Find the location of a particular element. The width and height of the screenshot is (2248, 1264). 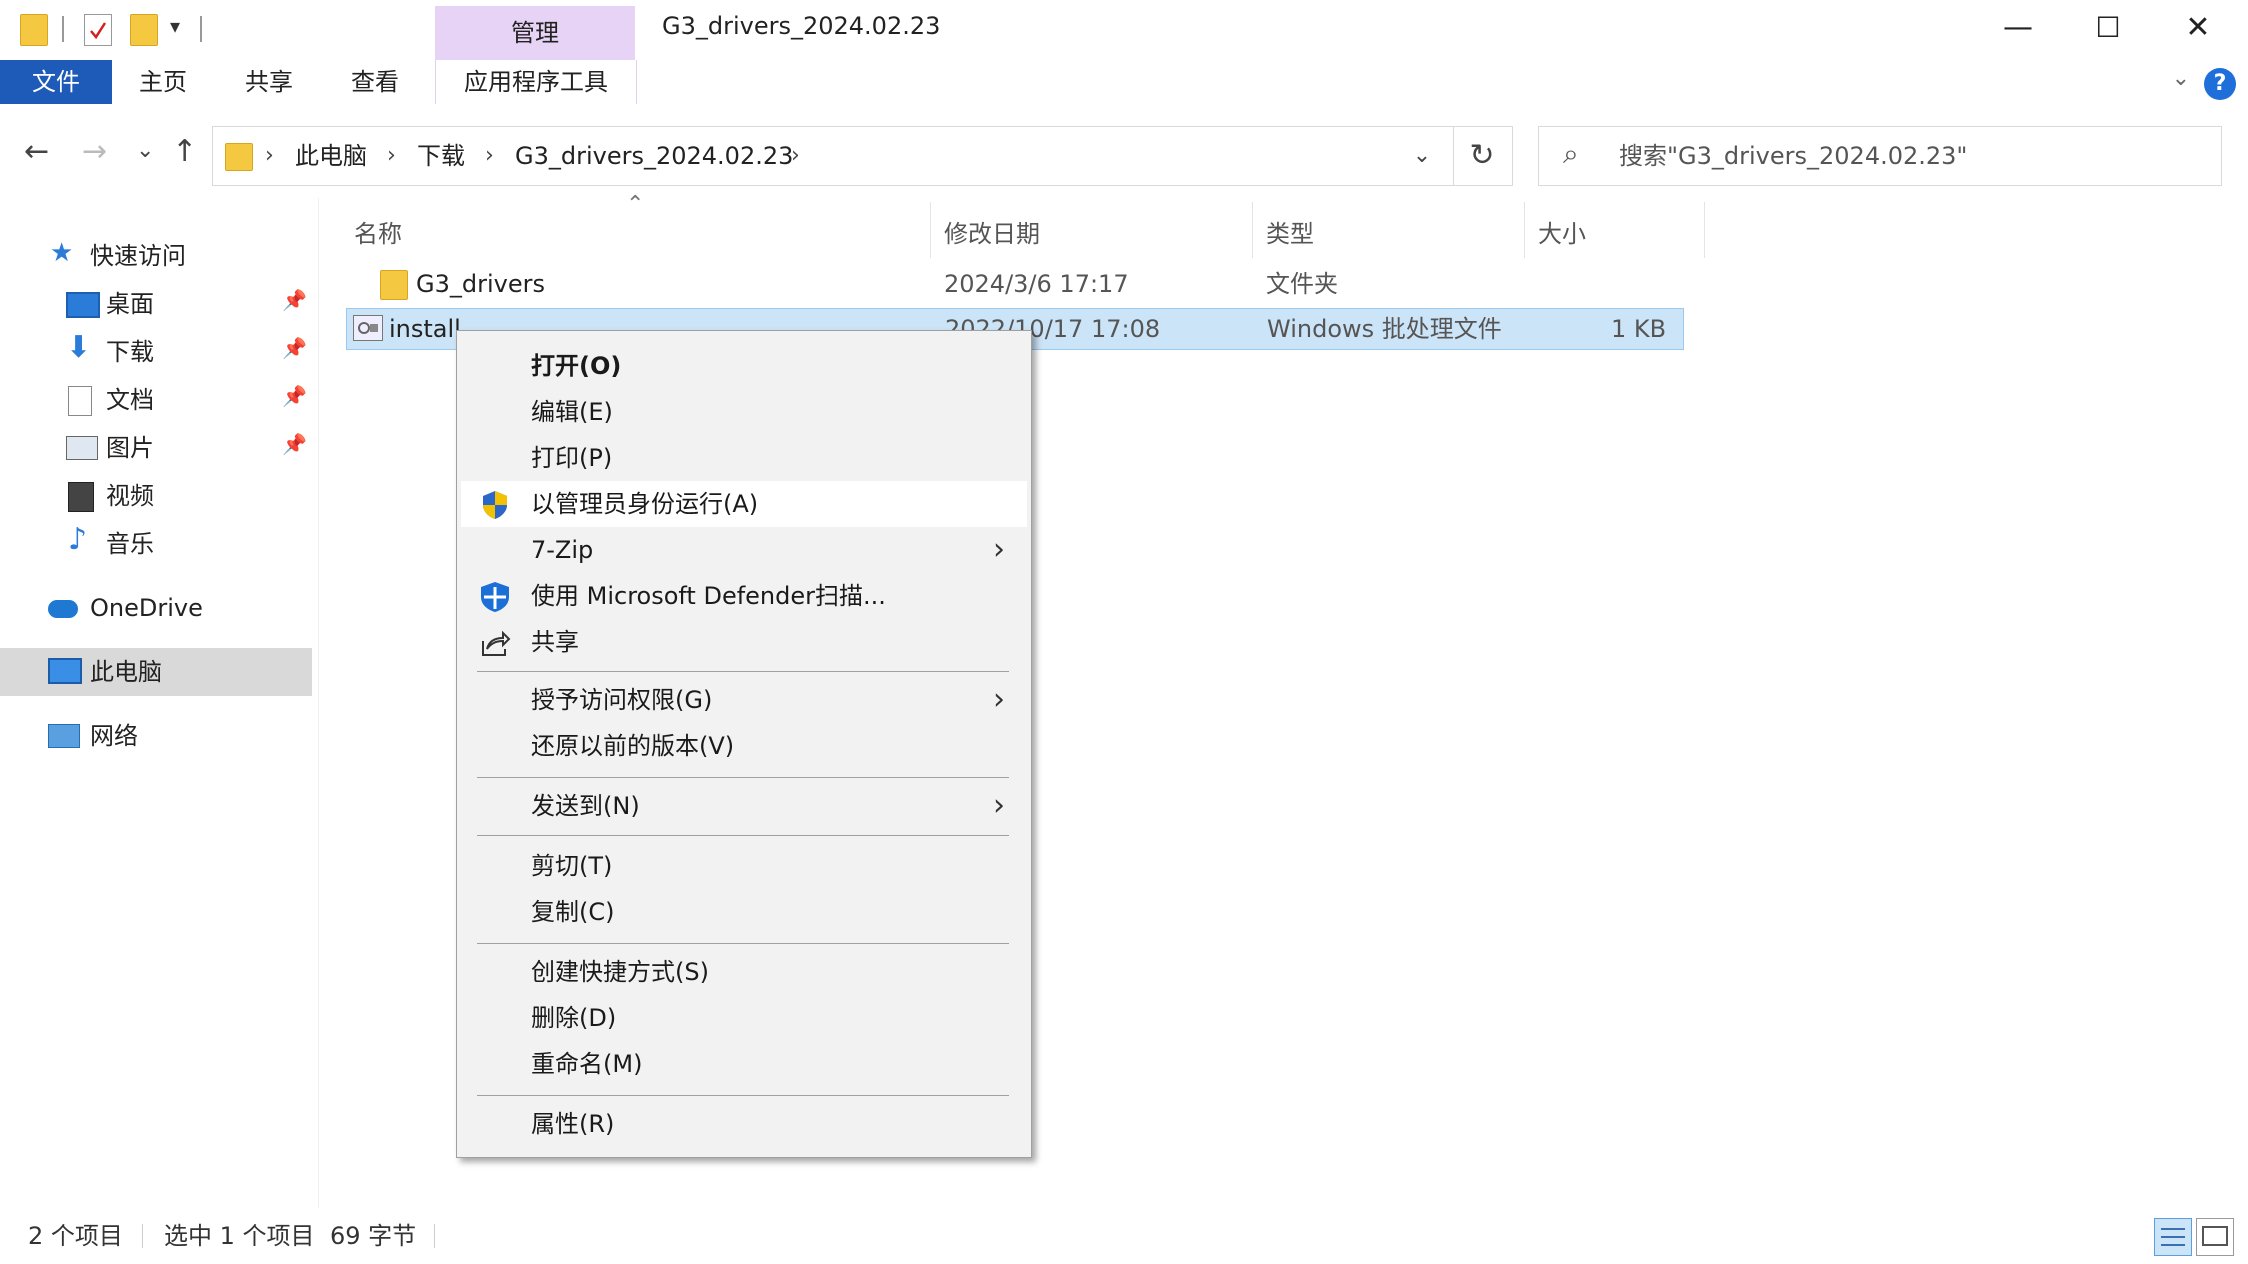

maximize-button: ☐ is located at coordinates (2108, 28).